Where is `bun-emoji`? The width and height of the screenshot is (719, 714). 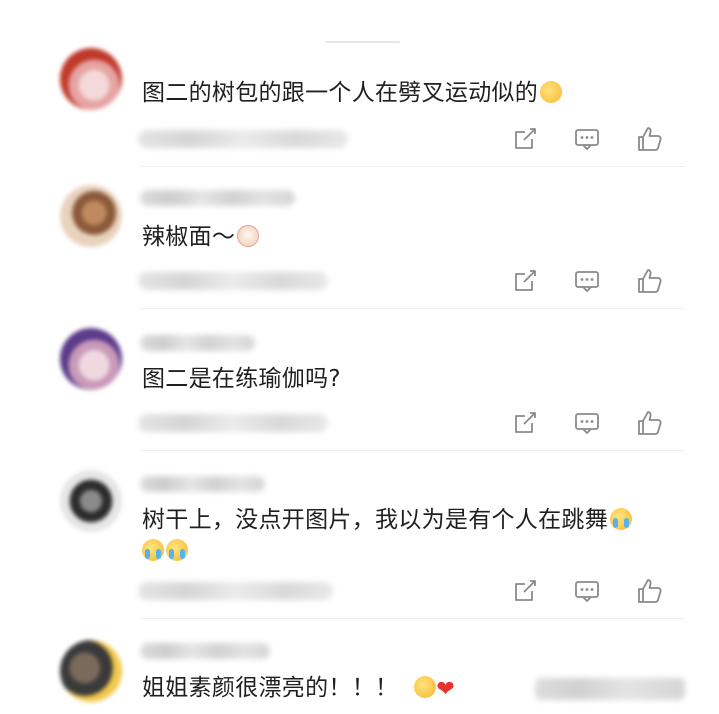 bun-emoji is located at coordinates (248, 236).